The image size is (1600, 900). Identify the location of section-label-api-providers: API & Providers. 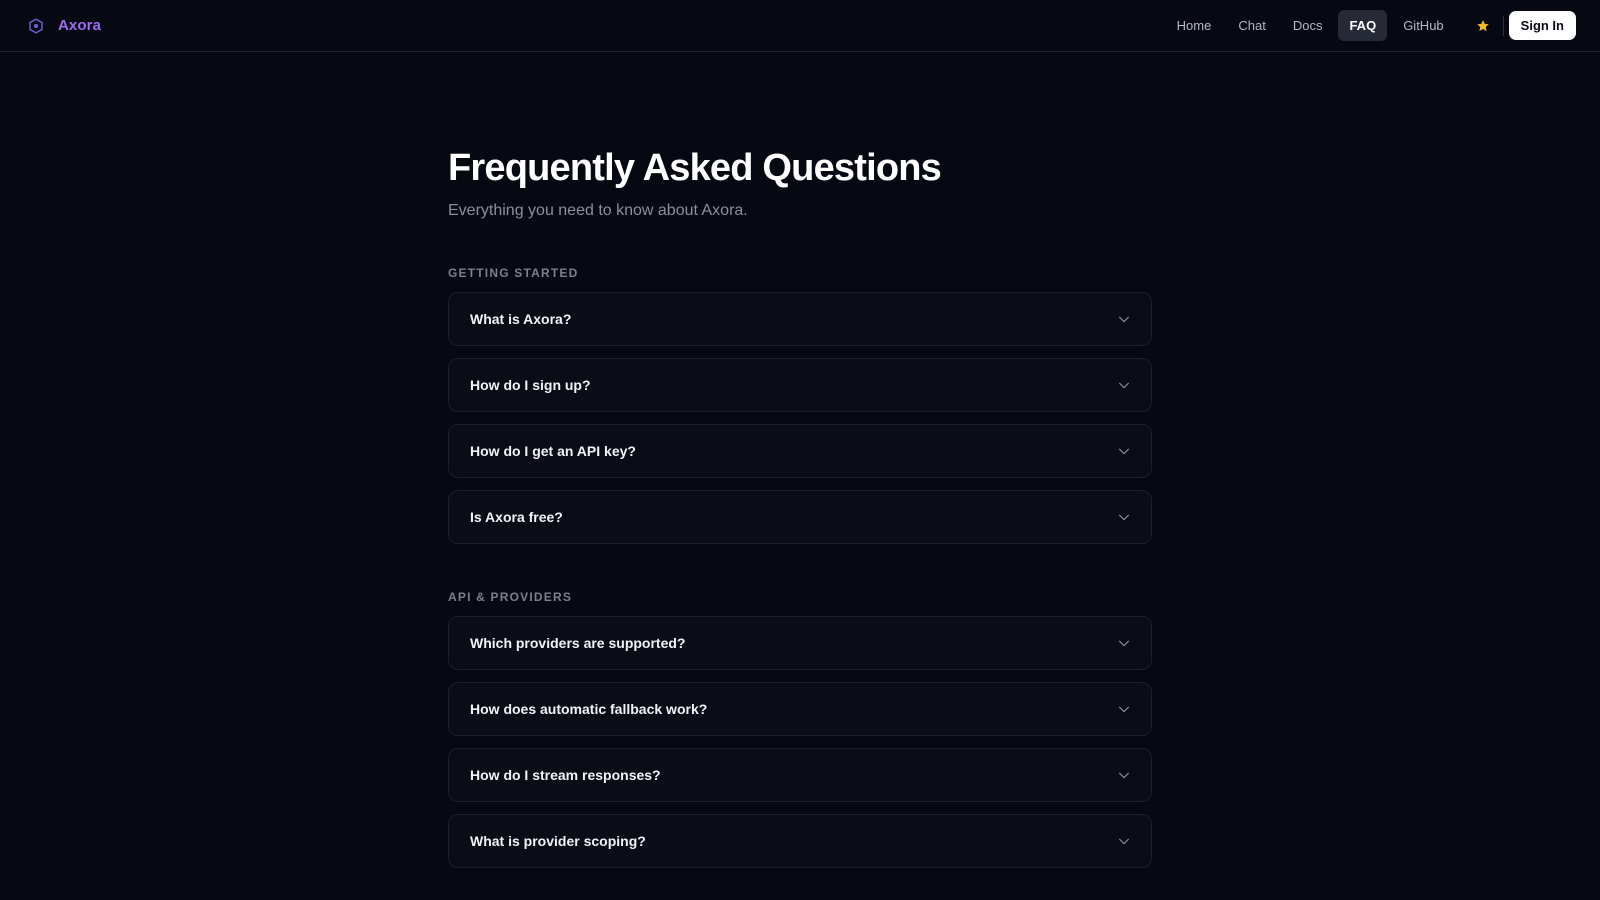
(510, 597).